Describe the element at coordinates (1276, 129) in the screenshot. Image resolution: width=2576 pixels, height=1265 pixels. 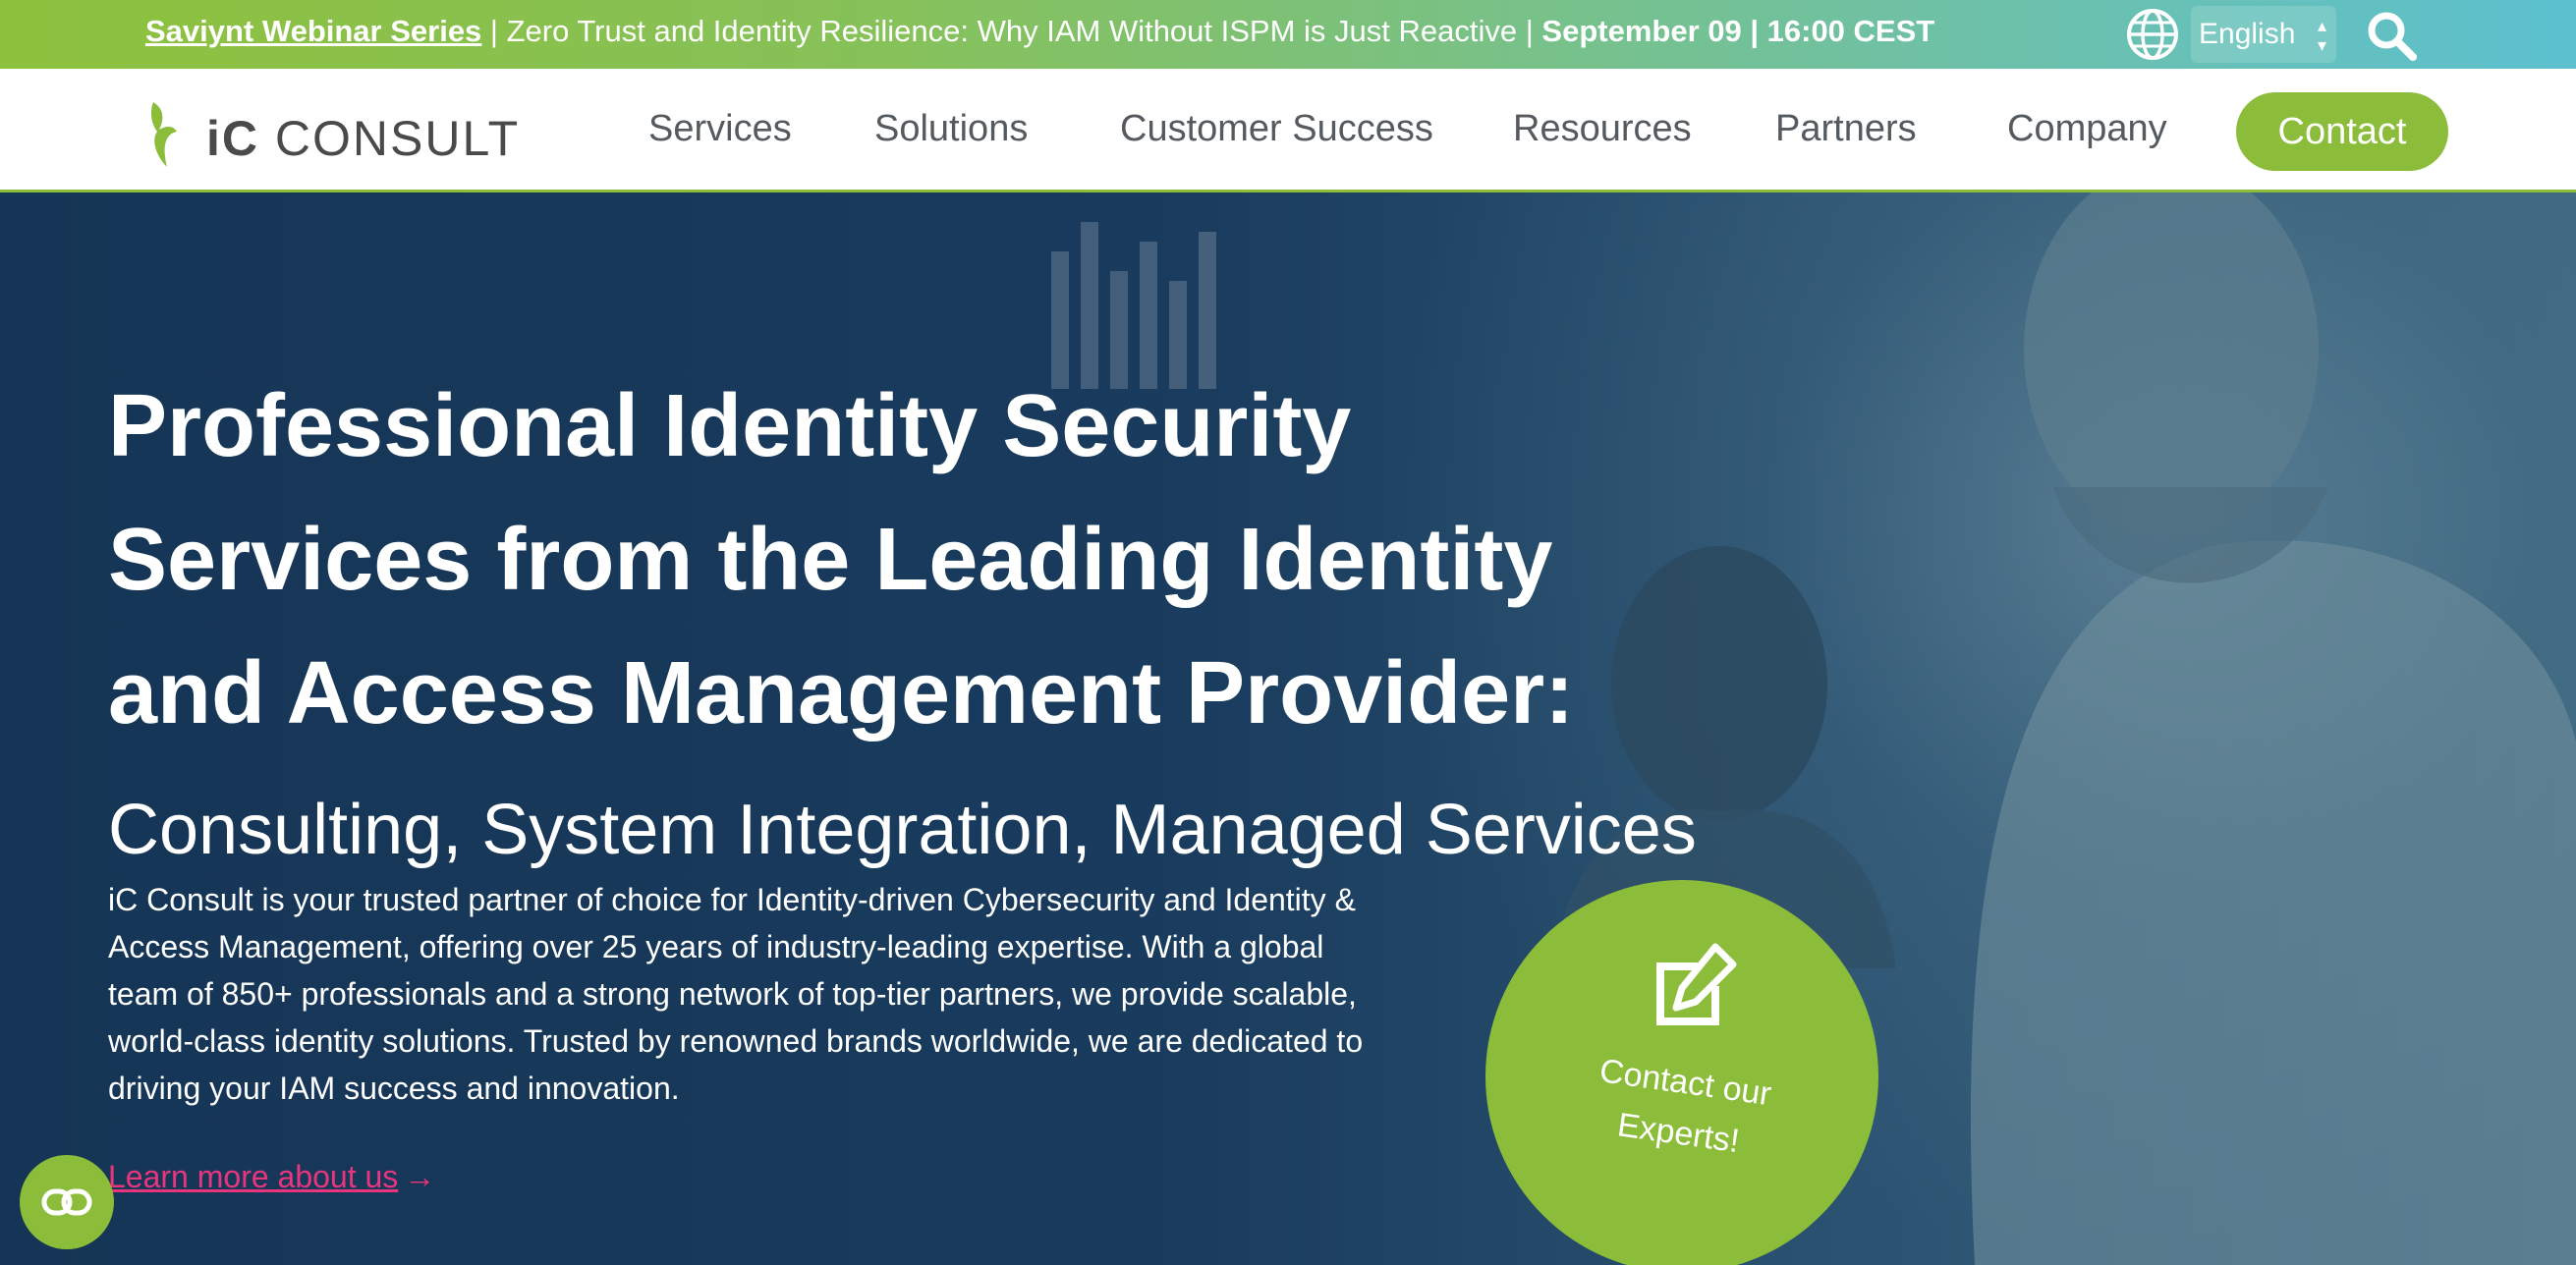
I see `nav-item-customer-success: Customer Success` at that location.